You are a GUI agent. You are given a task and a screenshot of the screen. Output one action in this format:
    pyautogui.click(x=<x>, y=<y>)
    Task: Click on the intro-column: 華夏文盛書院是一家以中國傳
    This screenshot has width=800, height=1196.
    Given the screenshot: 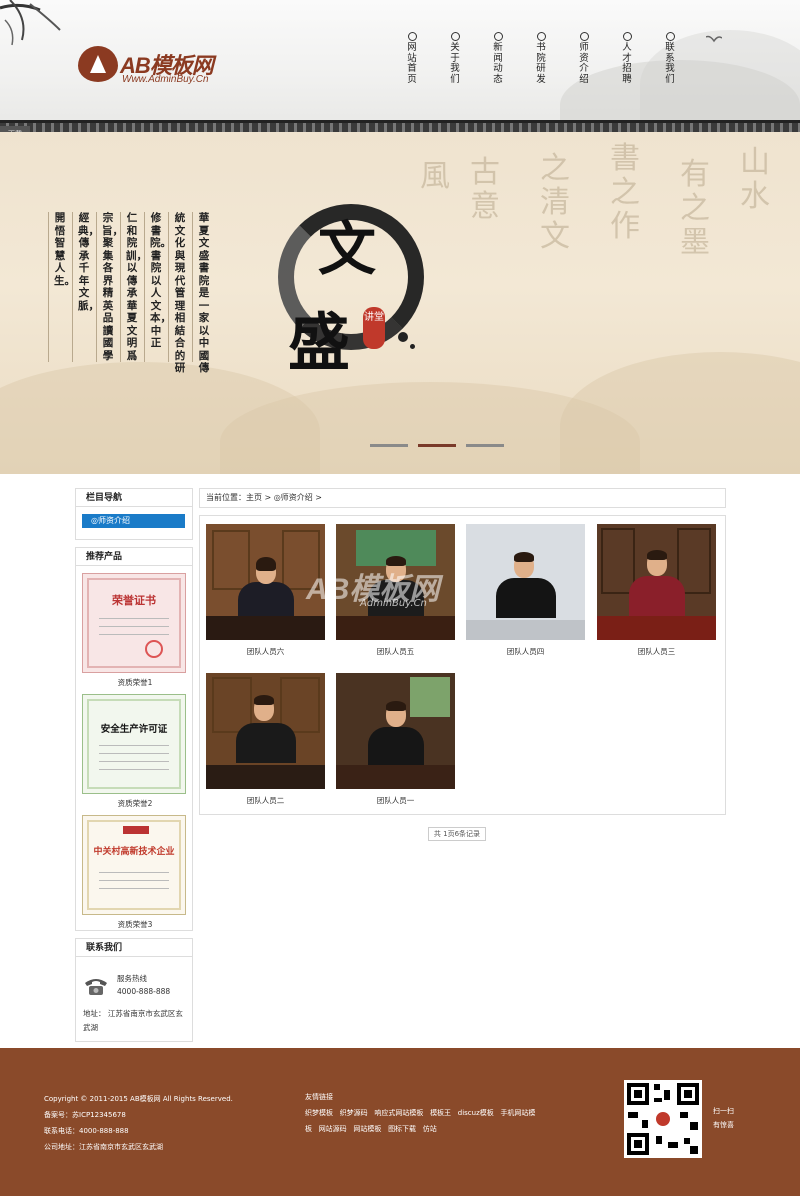 What is the action you would take?
    pyautogui.click(x=204, y=293)
    